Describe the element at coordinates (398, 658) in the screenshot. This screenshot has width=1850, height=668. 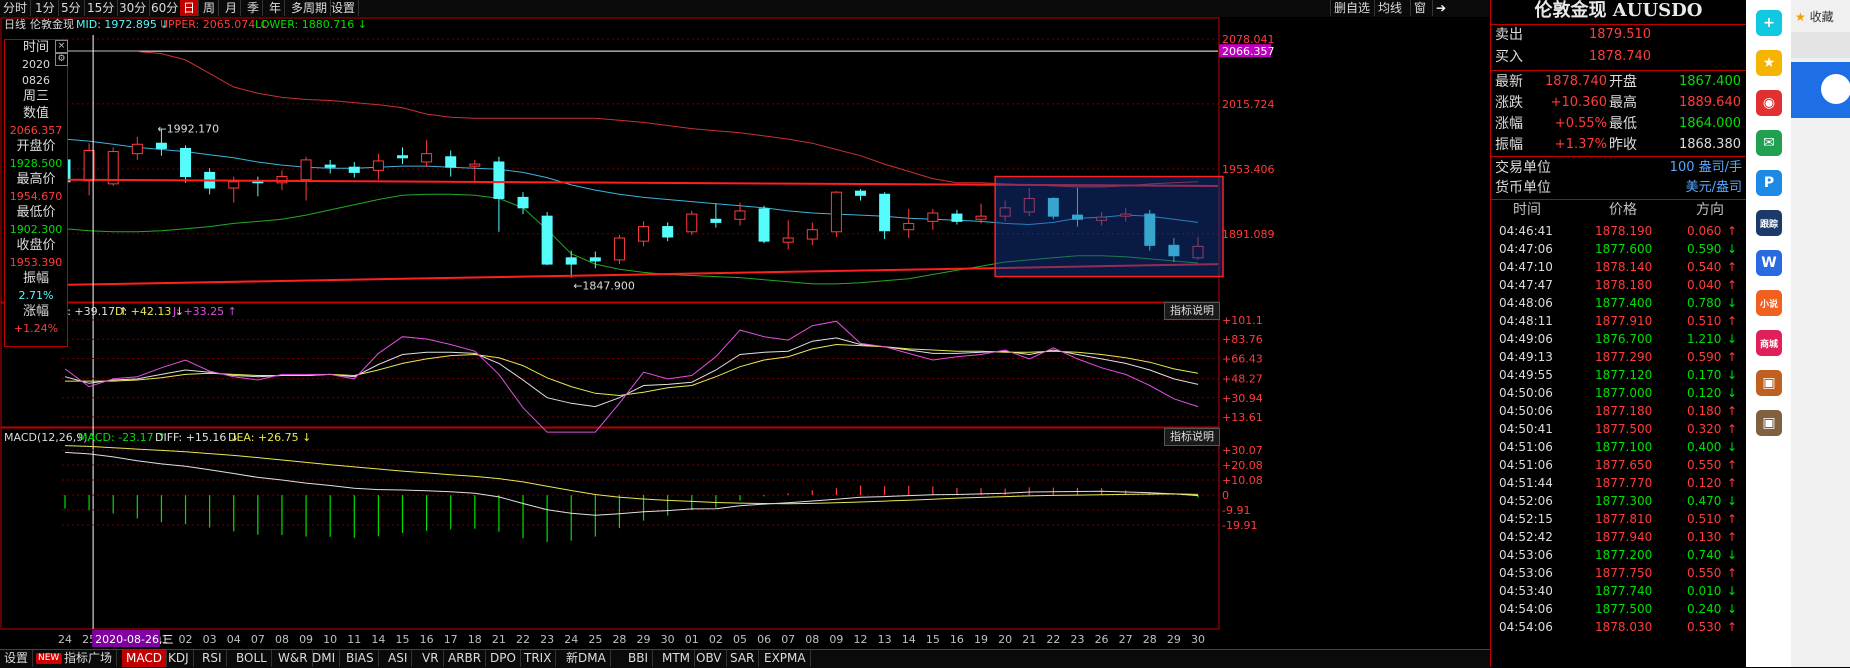
I see `indicator-tab-10: ASI` at that location.